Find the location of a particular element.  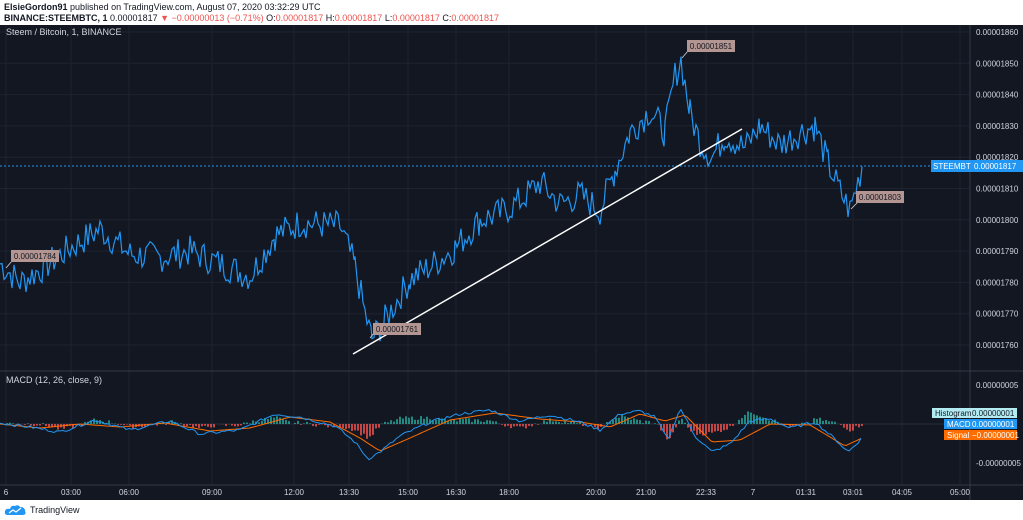

signal-tag: Signal −0.00000001 is located at coordinates (981, 435).